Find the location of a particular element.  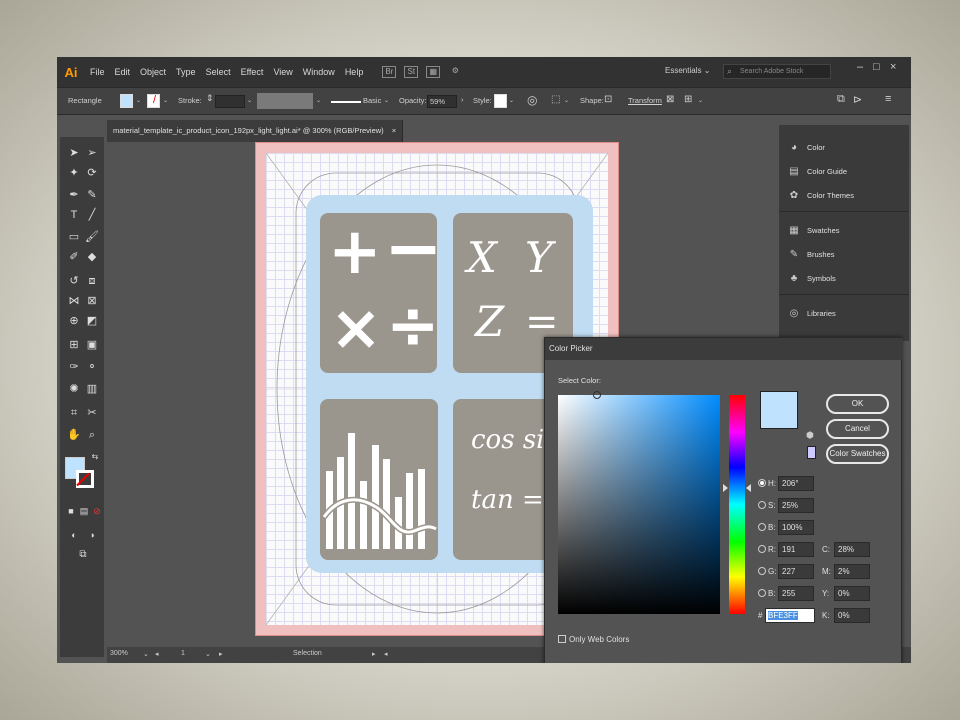

stroke-weight-field is located at coordinates (230, 101).